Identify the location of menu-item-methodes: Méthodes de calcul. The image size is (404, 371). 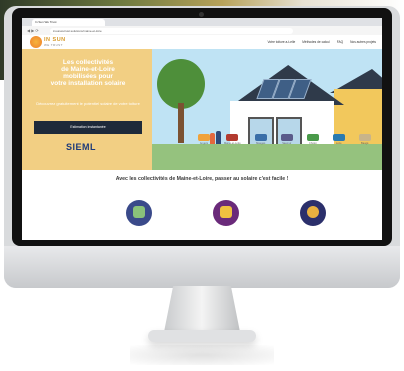
(315, 42).